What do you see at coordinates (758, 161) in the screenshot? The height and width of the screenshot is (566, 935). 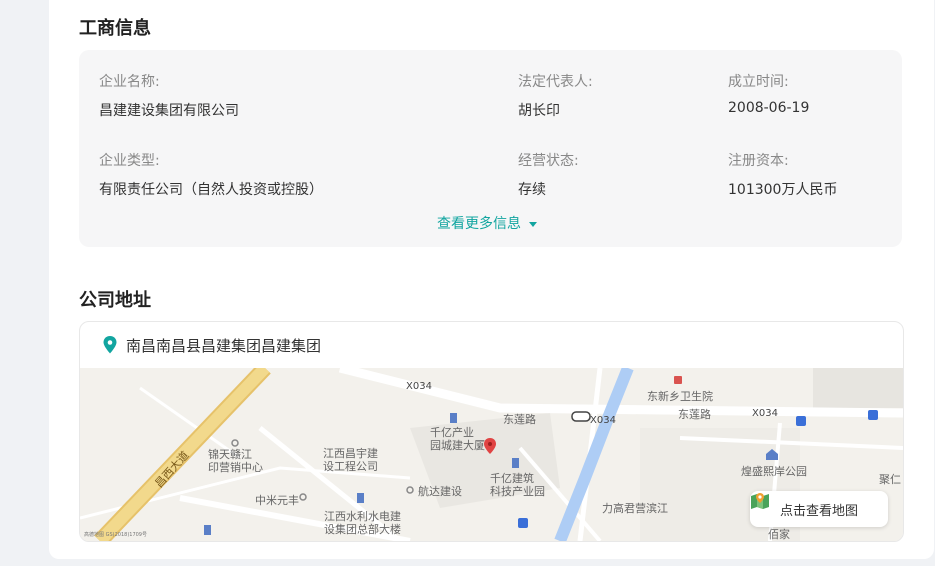 I see `capital-label: 注册资本:` at bounding box center [758, 161].